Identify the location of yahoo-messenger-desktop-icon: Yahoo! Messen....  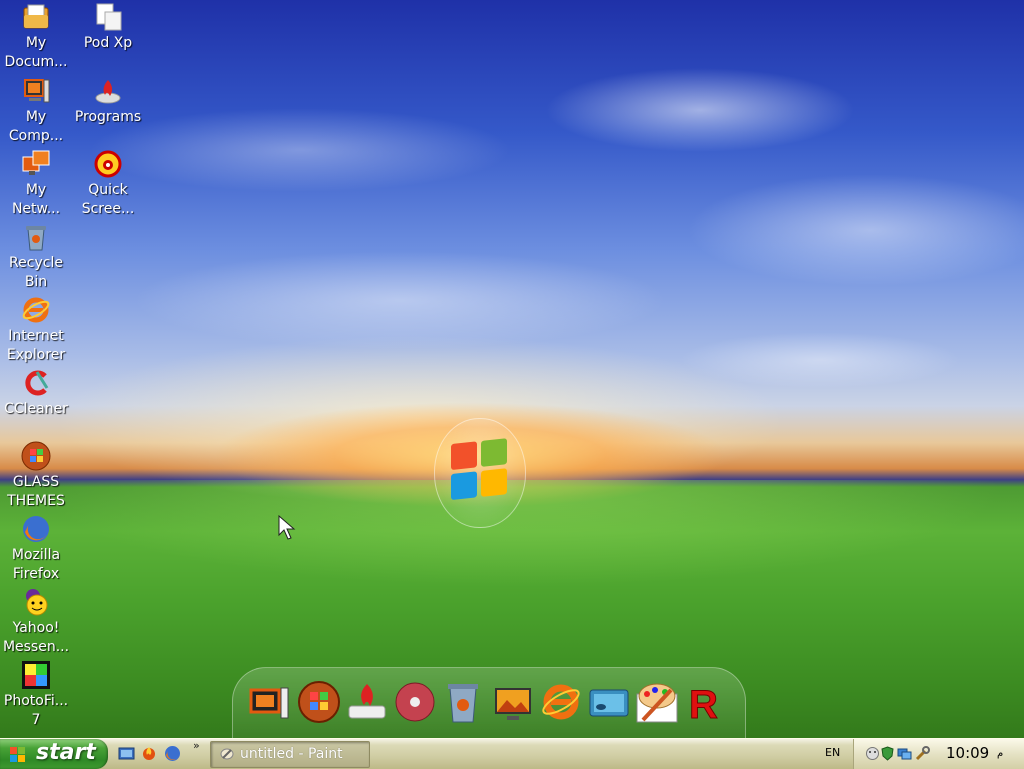
(36, 622).